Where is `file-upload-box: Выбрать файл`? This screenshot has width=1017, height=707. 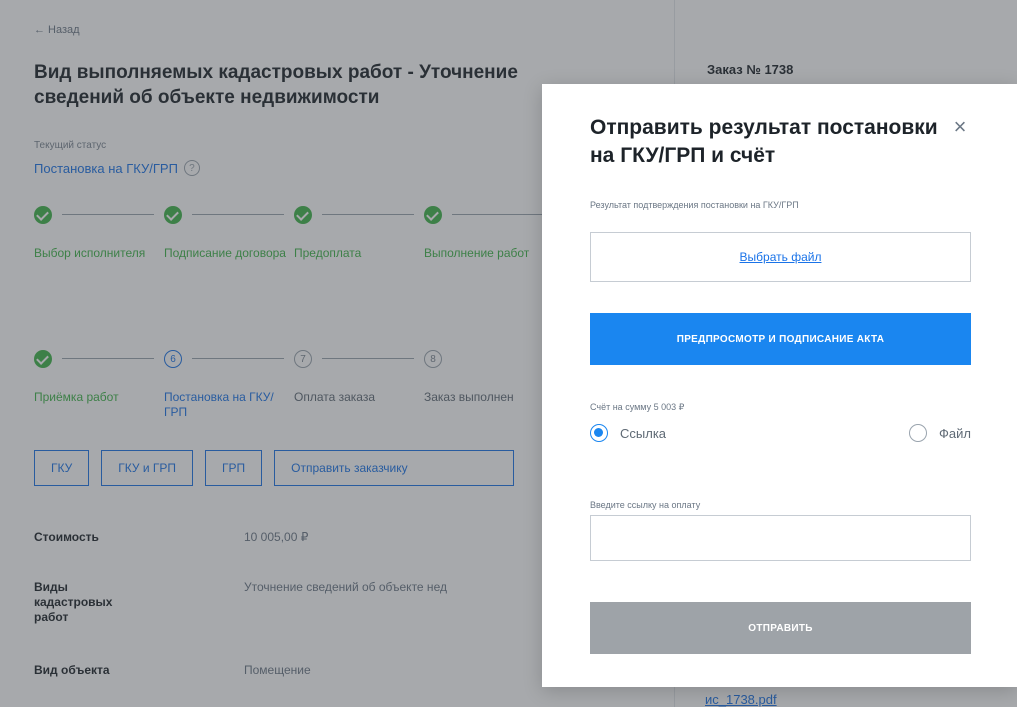
file-upload-box: Выбрать файл is located at coordinates (780, 257).